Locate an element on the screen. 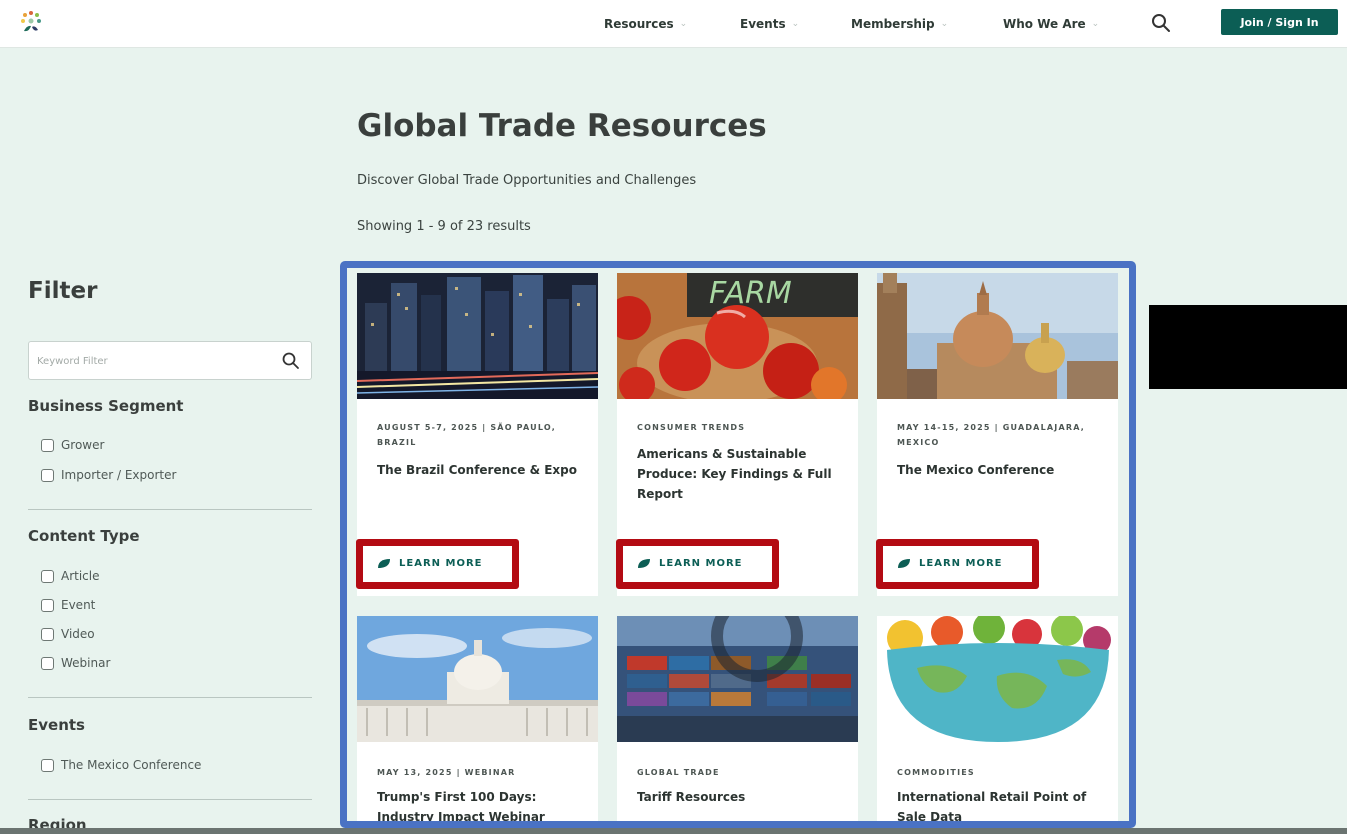 The image size is (1347, 834). checkbox-label: Webinar is located at coordinates (86, 663).